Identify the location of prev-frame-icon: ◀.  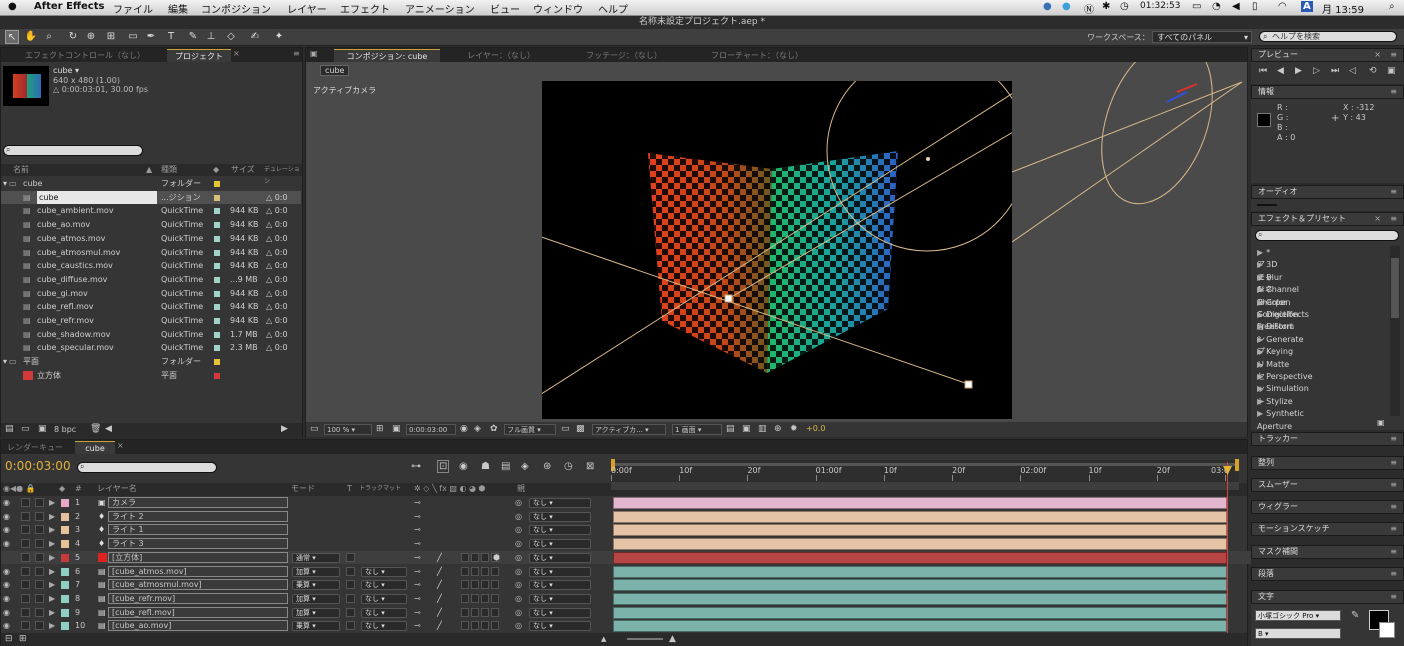
(1280, 71).